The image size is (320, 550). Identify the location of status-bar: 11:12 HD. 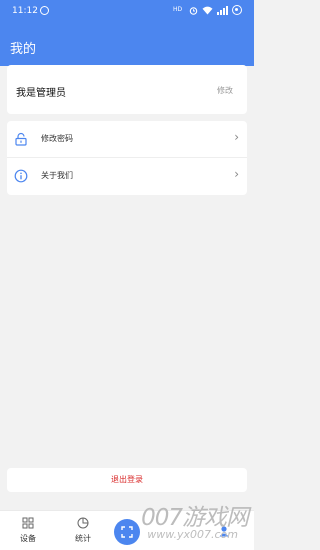
(127, 11).